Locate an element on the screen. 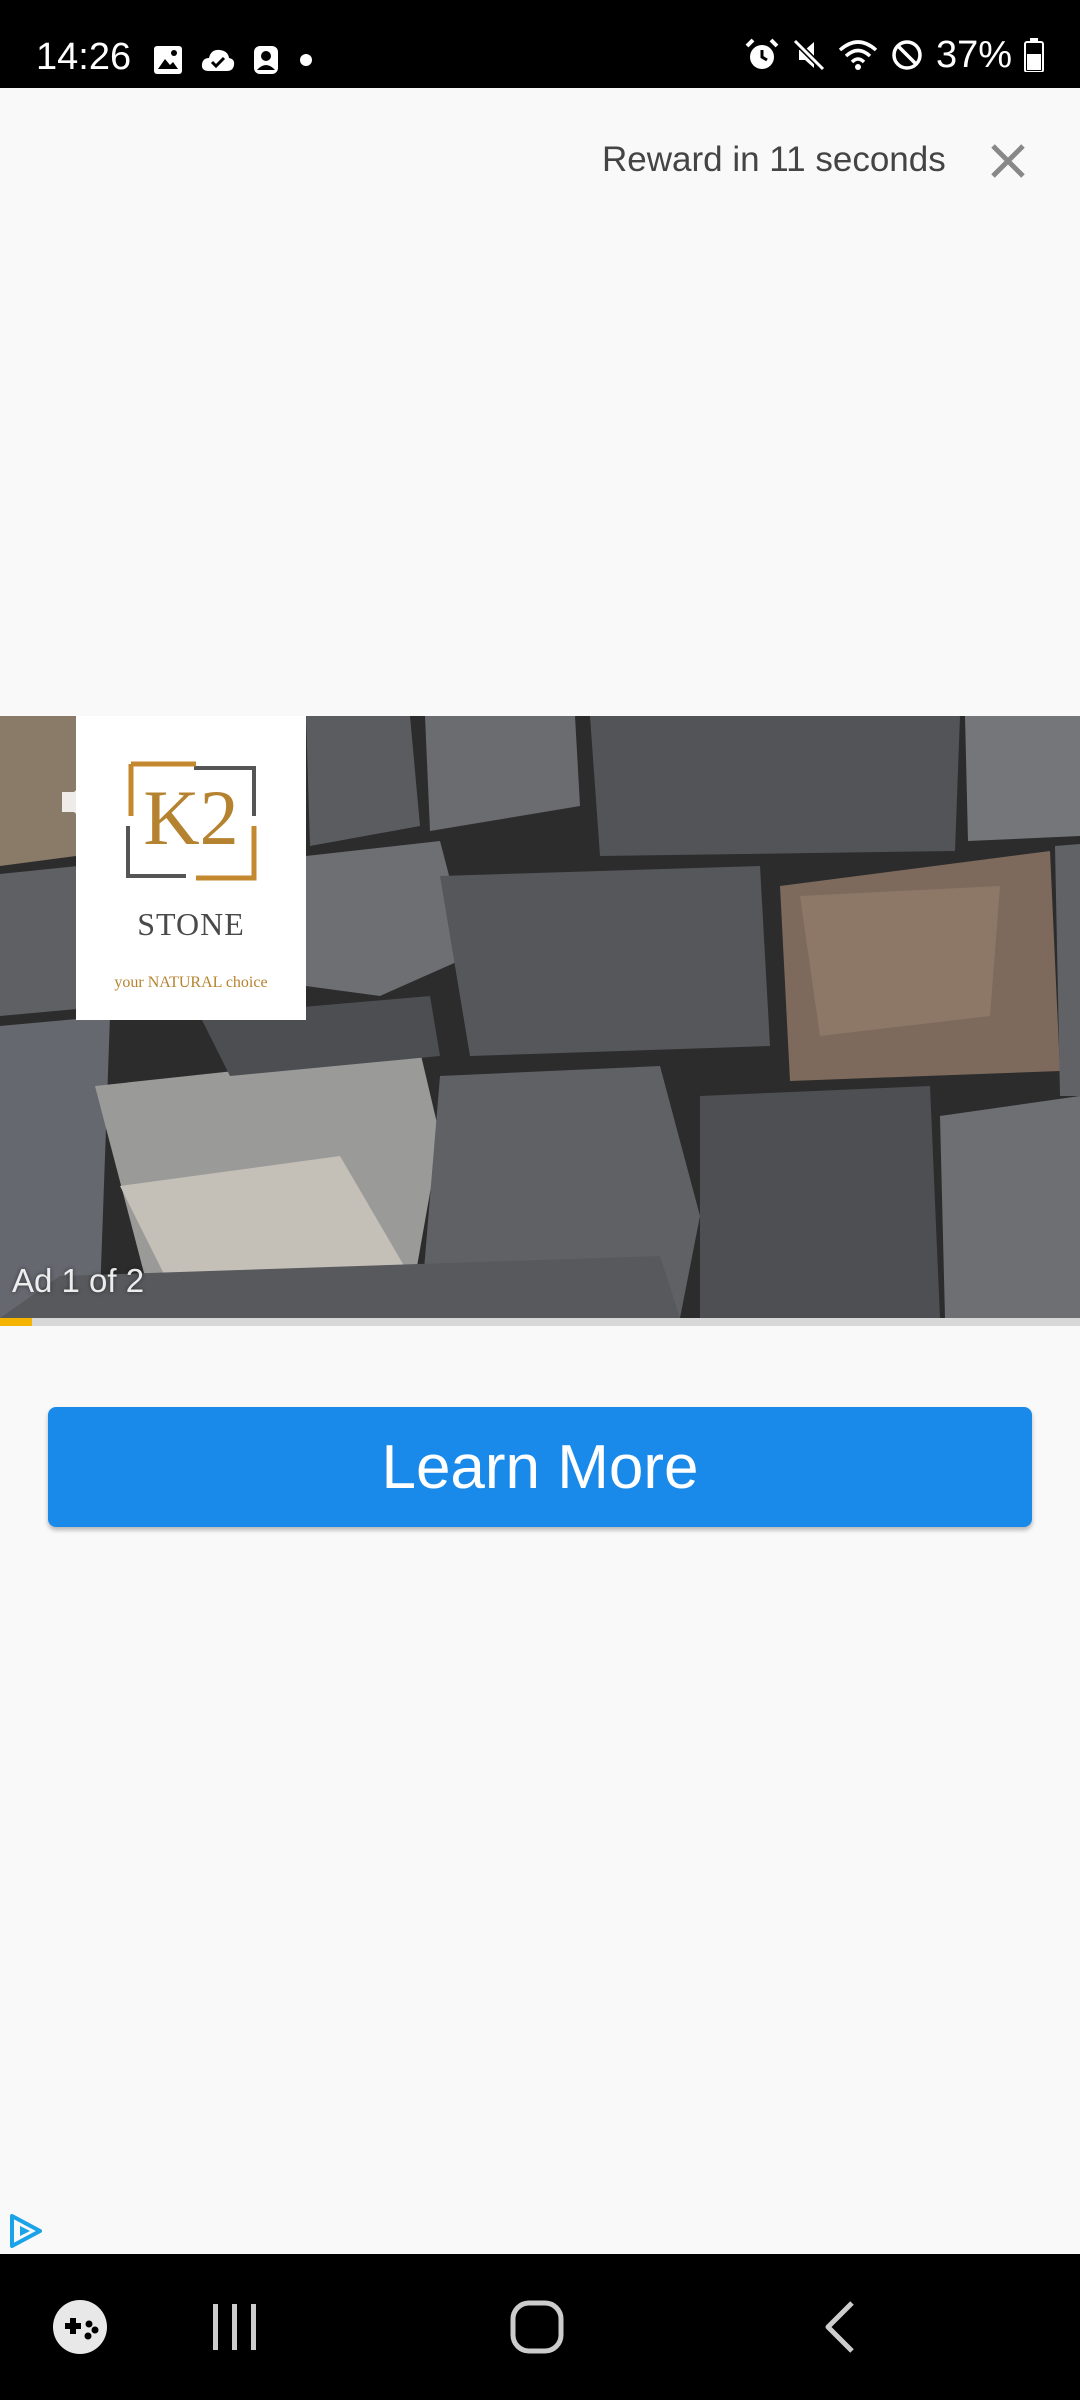  home-button is located at coordinates (537, 2327).